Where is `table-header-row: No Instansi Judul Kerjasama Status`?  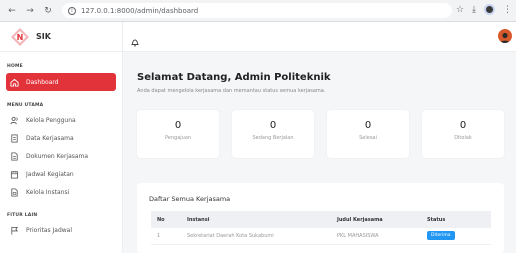 table-header-row: No Instansi Judul Kerjasama Status is located at coordinates (321, 219).